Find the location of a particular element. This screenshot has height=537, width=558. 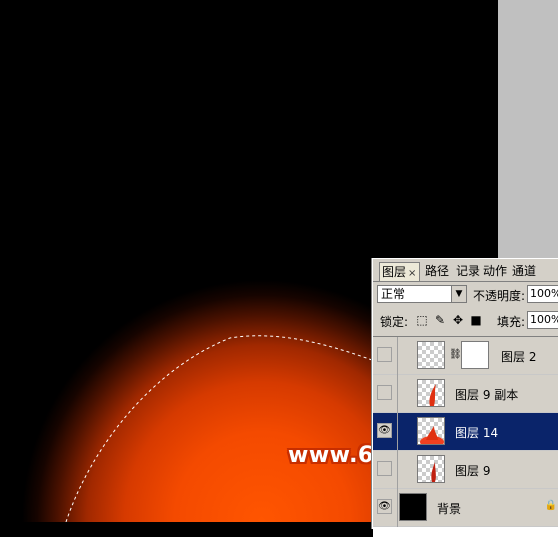

panel-tab-bar: 图层 × 路径 记录 动作 通道 is located at coordinates (465, 270).